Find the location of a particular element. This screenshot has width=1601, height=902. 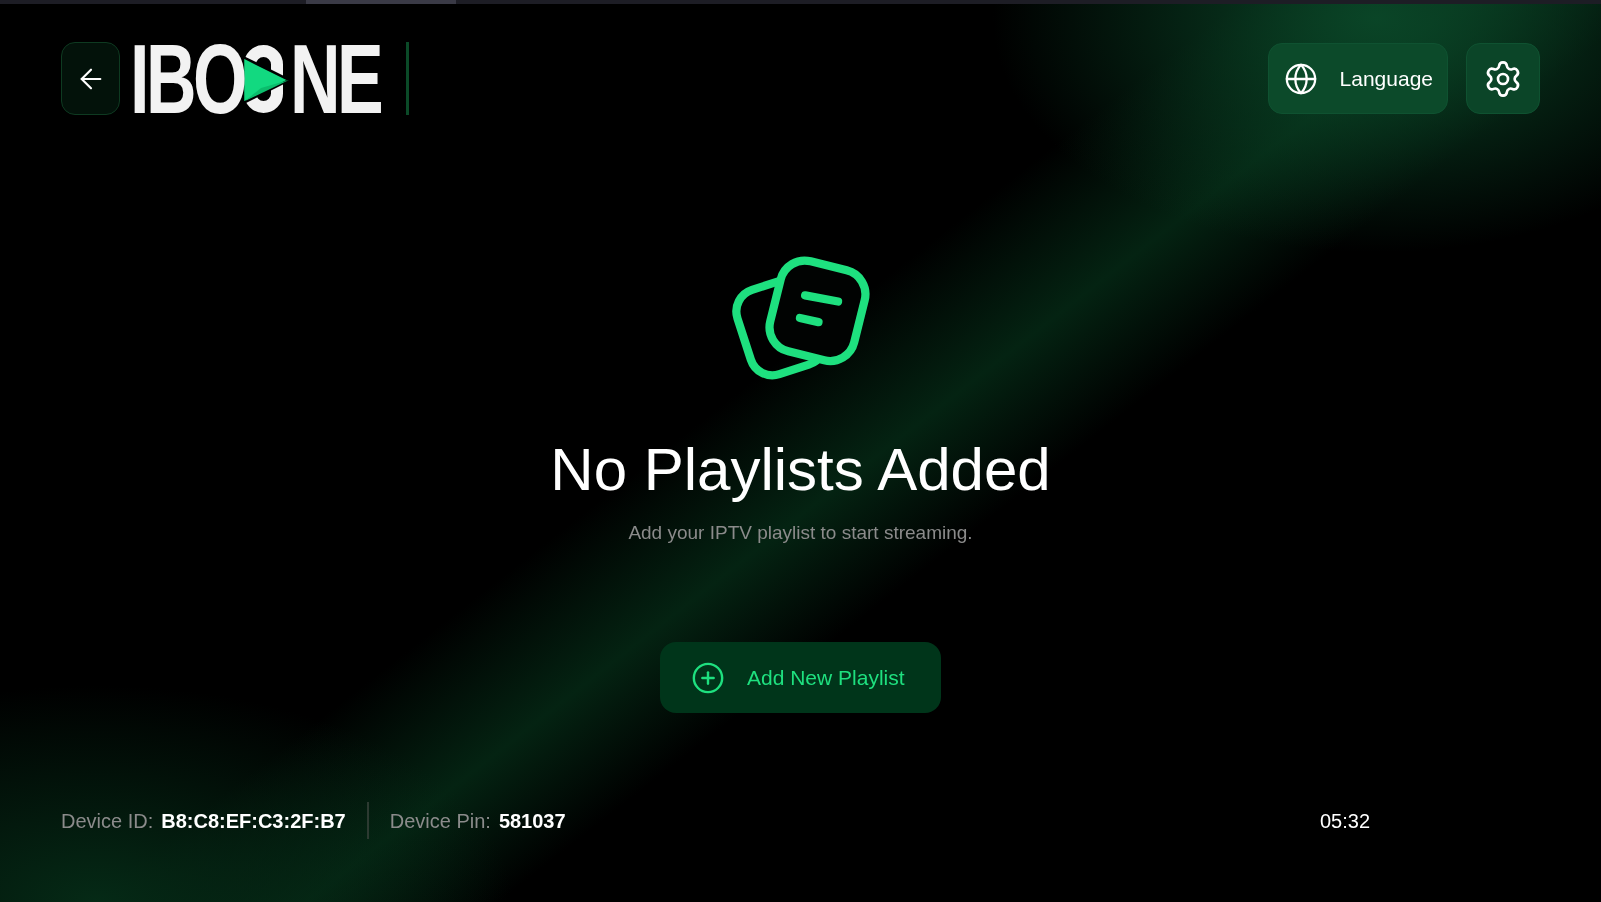

empty-state-title: No Playlists Added is located at coordinates (800, 470).